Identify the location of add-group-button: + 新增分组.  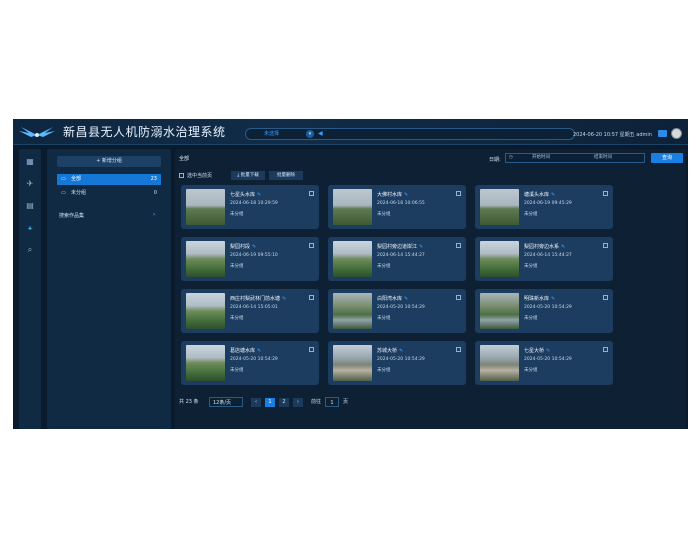
(109, 161).